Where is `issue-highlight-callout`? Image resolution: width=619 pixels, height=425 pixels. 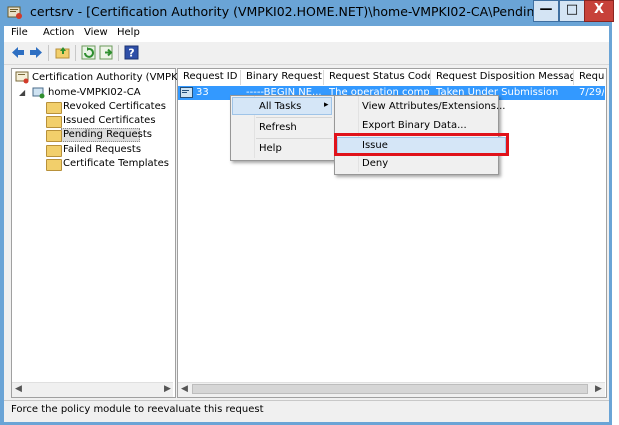 issue-highlight-callout is located at coordinates (421, 144).